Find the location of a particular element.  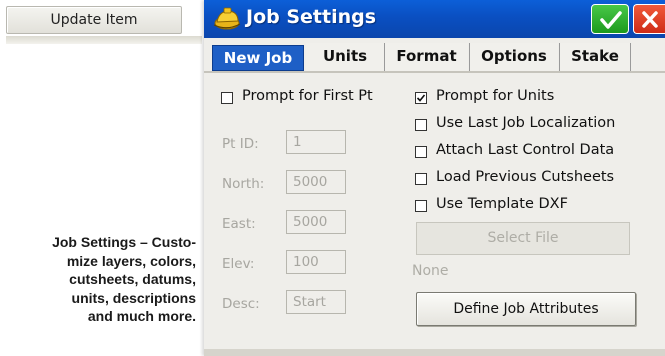

define-job-attributes-button: Define Job Attributes is located at coordinates (526, 309).